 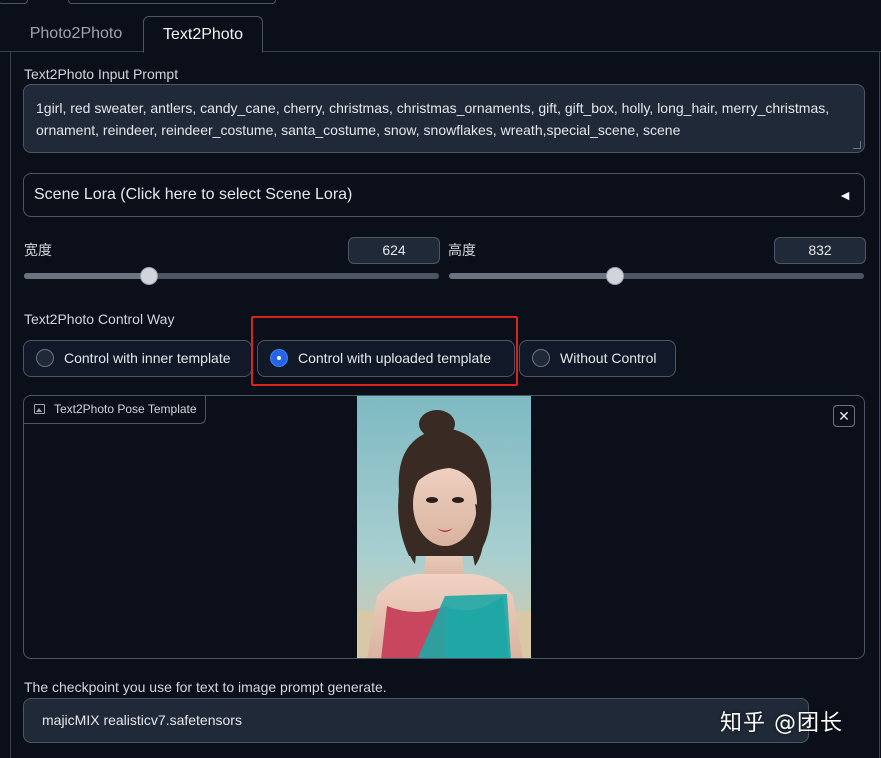 I want to click on tab-bar: Photo2Photo Text2Photo, so click(x=440, y=34).